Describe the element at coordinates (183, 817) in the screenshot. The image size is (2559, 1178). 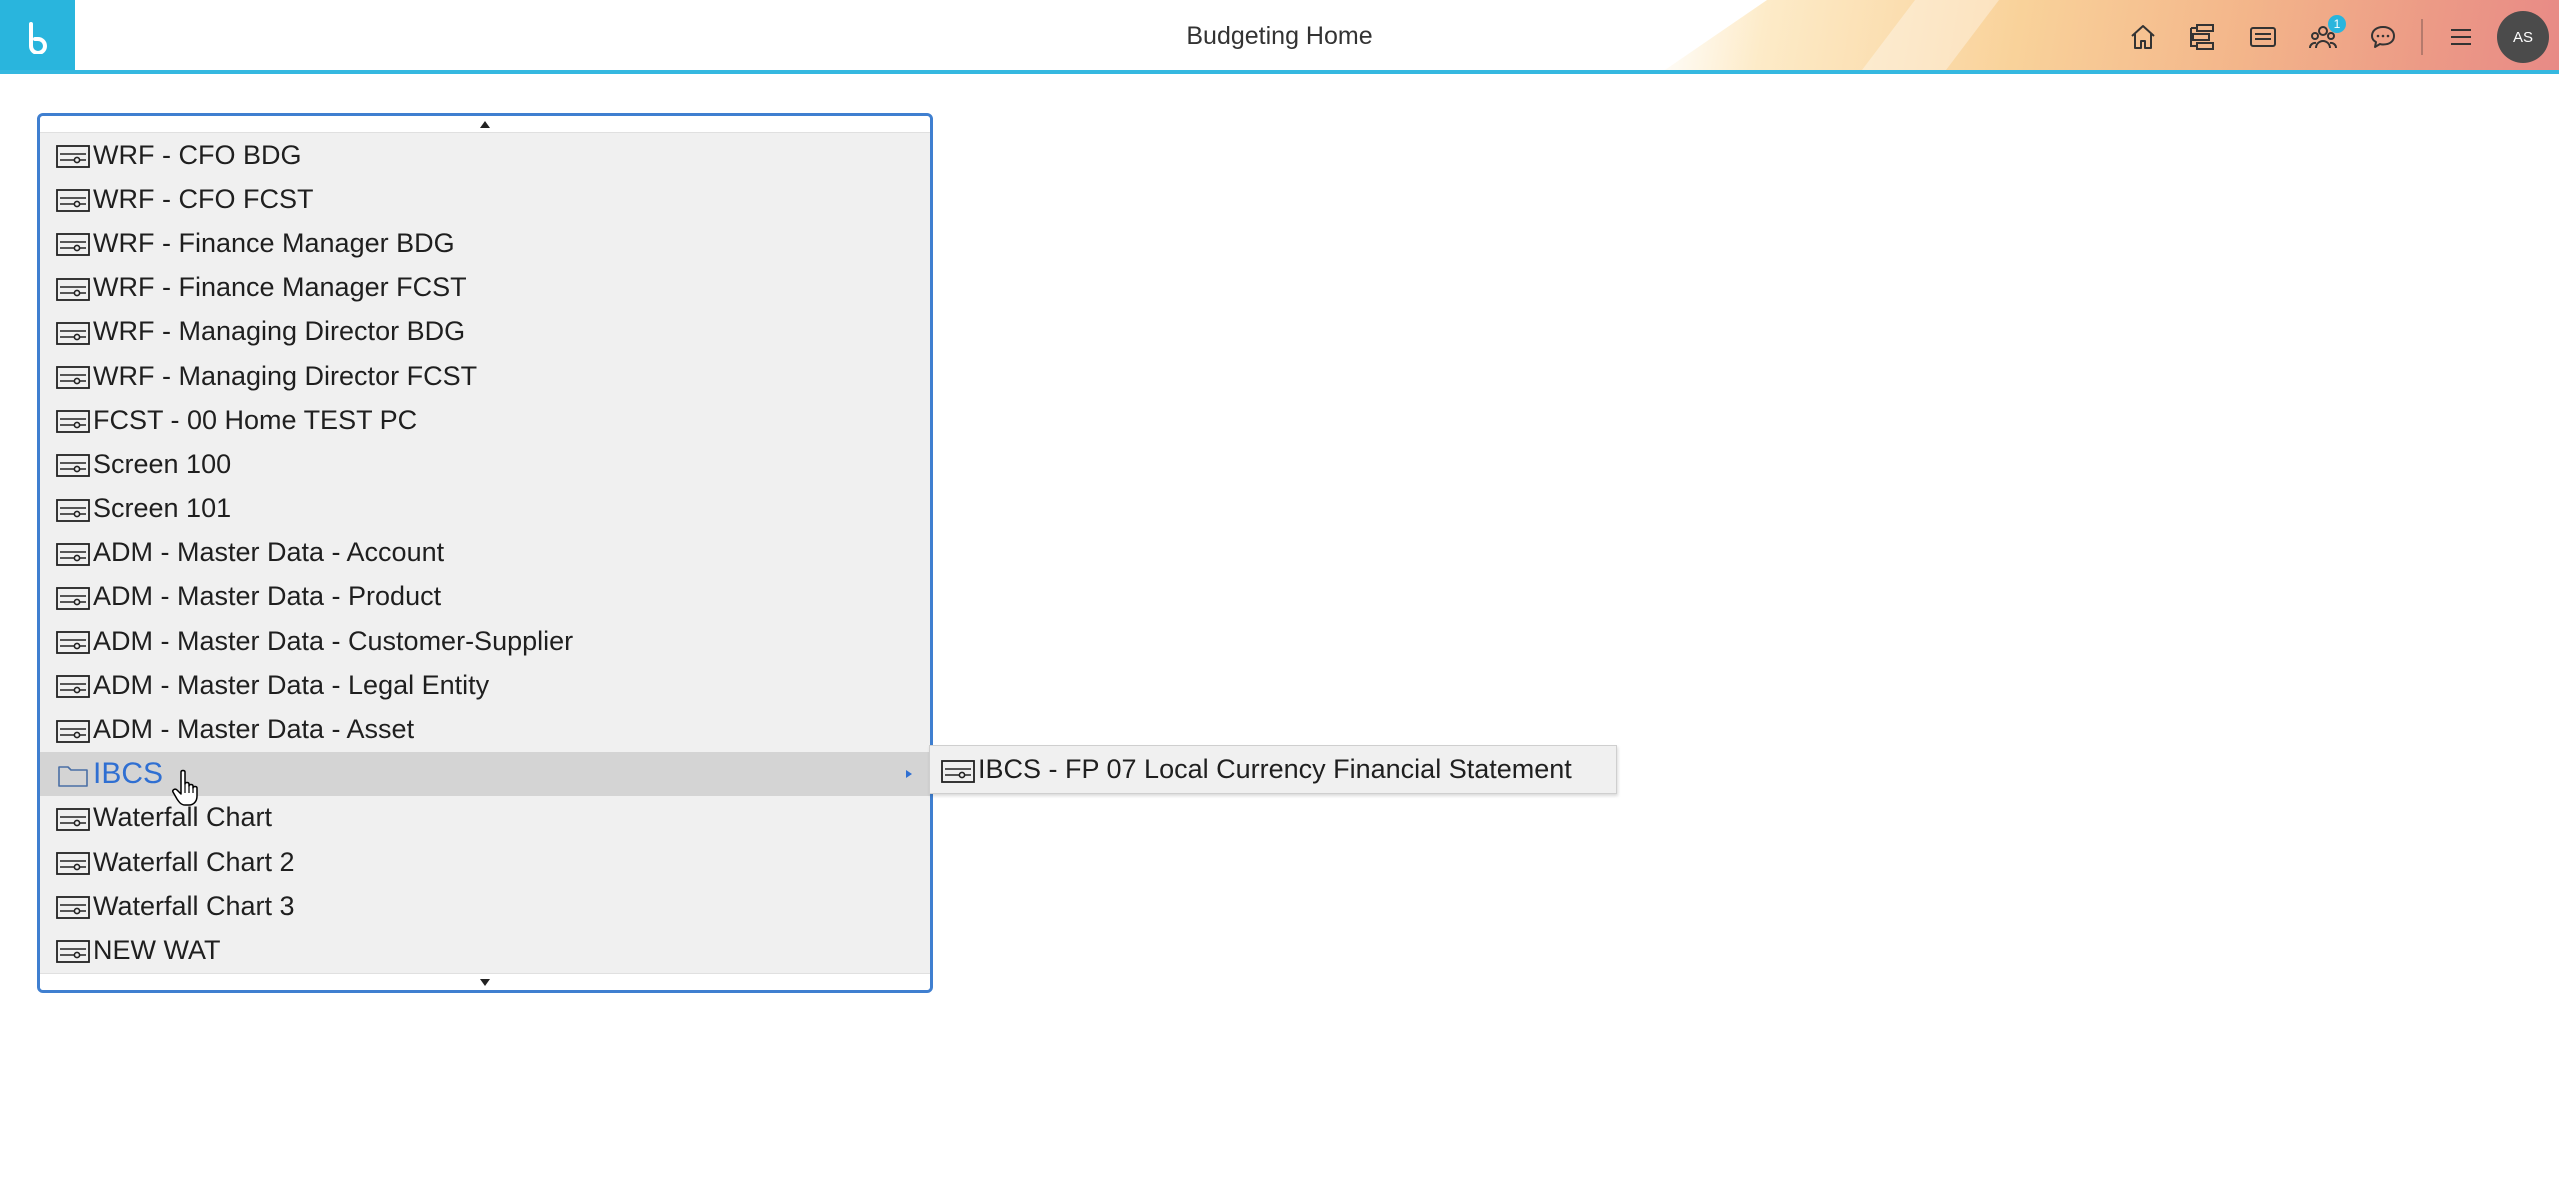
I see `menu-item-label: Waterfall Chart` at that location.